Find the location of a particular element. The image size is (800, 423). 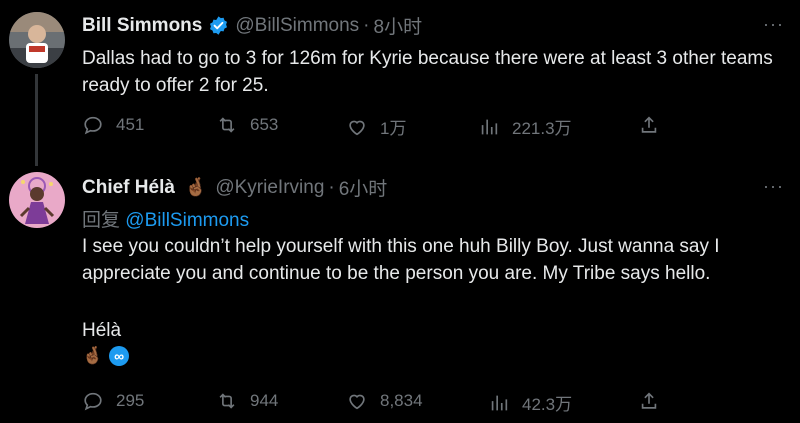

reply-count: 451 is located at coordinates (130, 124).